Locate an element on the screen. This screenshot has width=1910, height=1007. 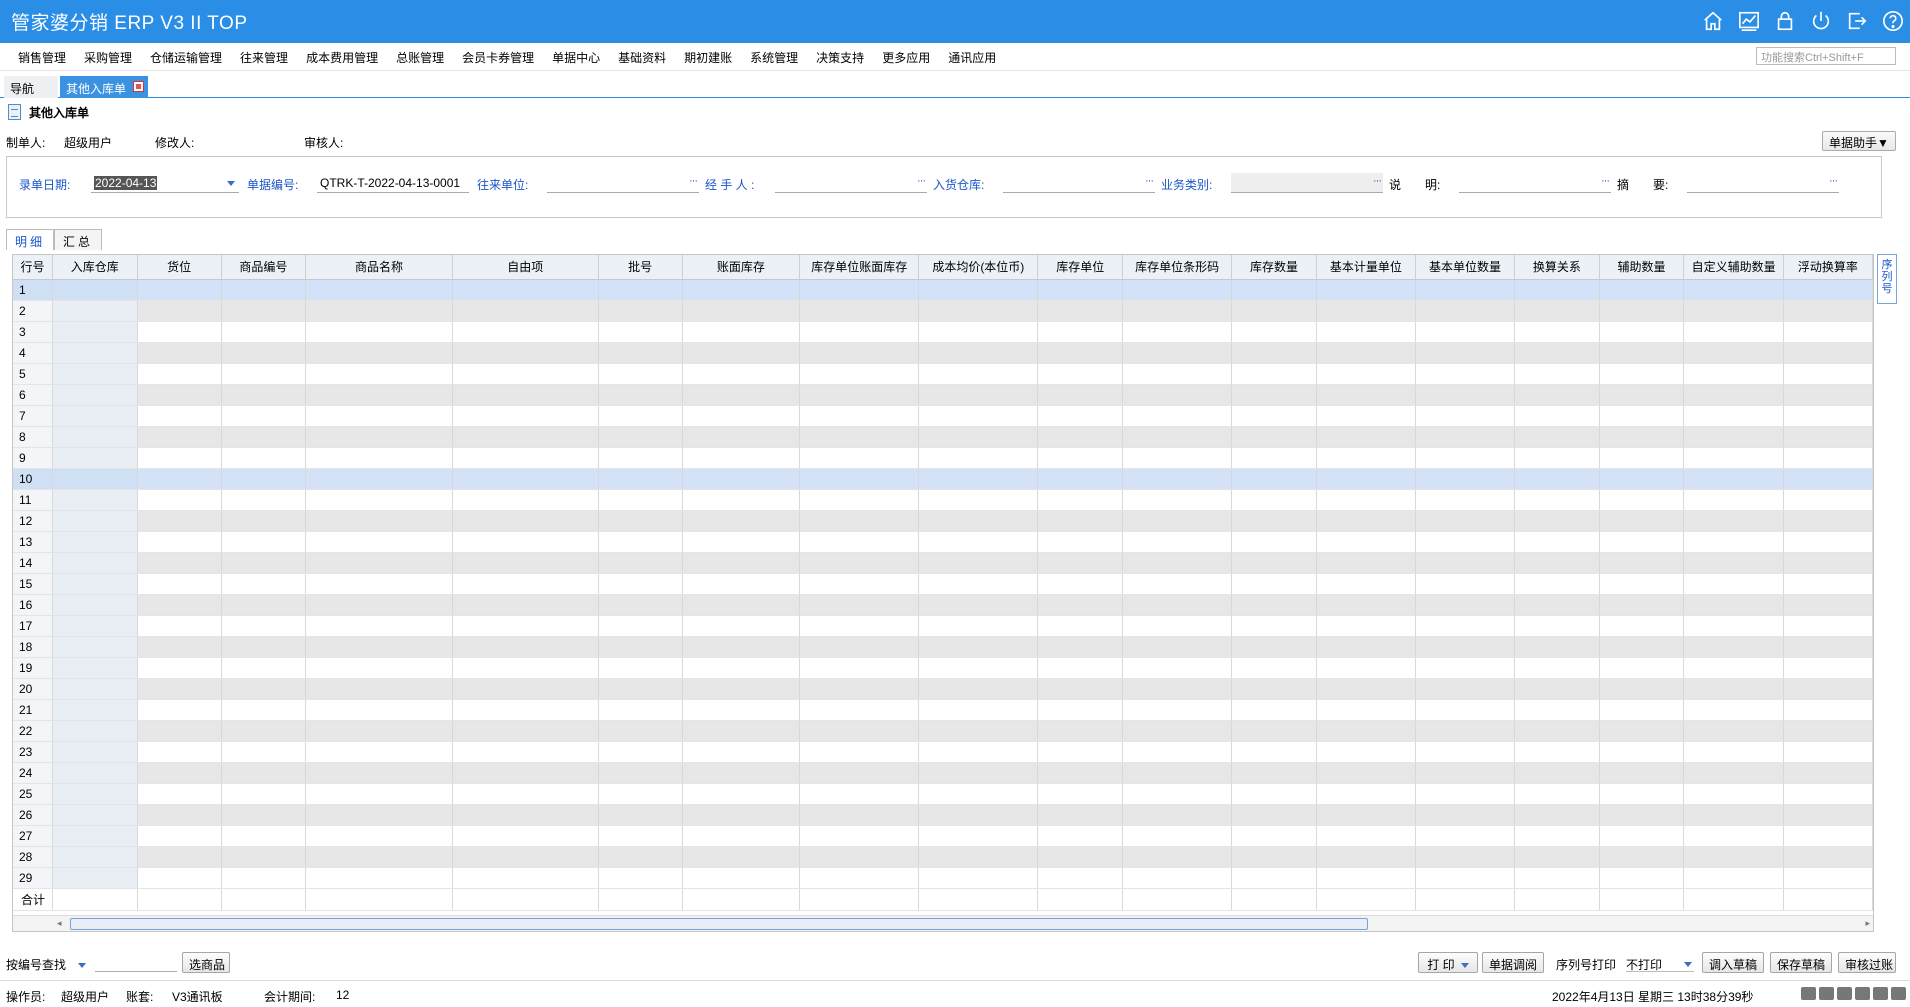
scroll-left-icon: ◂ is located at coordinates (59, 923).